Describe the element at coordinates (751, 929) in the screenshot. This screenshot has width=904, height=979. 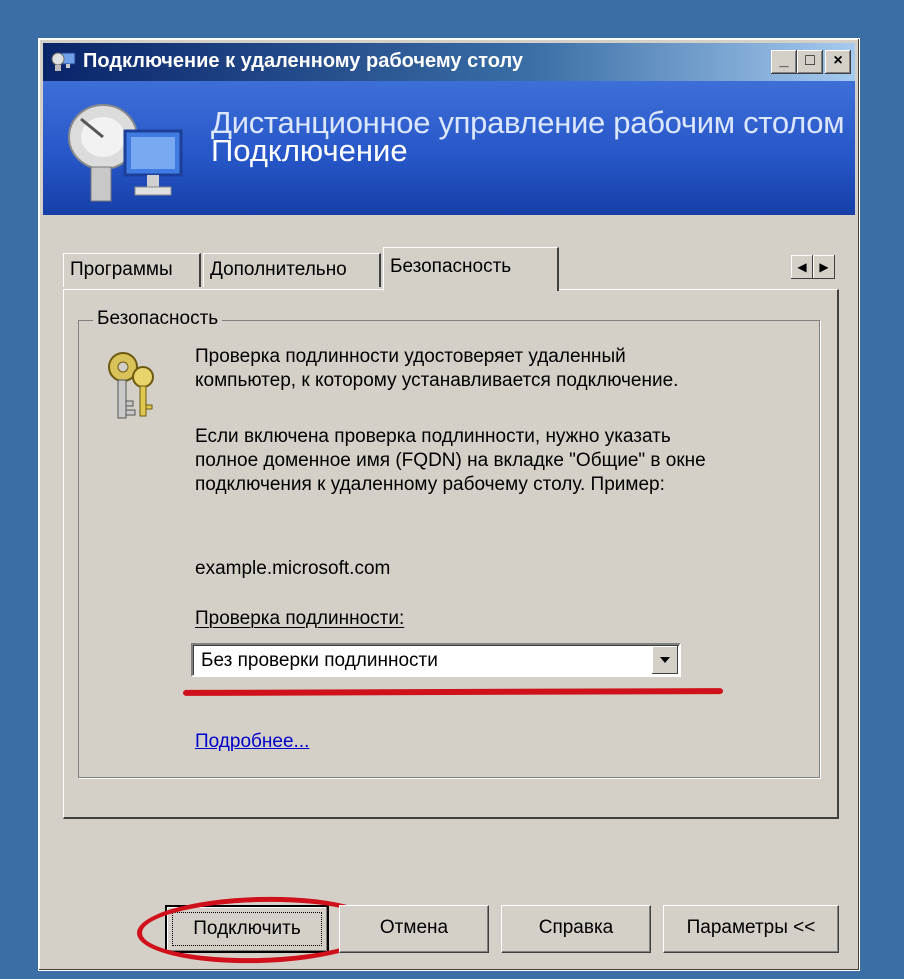
I see `options-button: Параметры <<` at that location.